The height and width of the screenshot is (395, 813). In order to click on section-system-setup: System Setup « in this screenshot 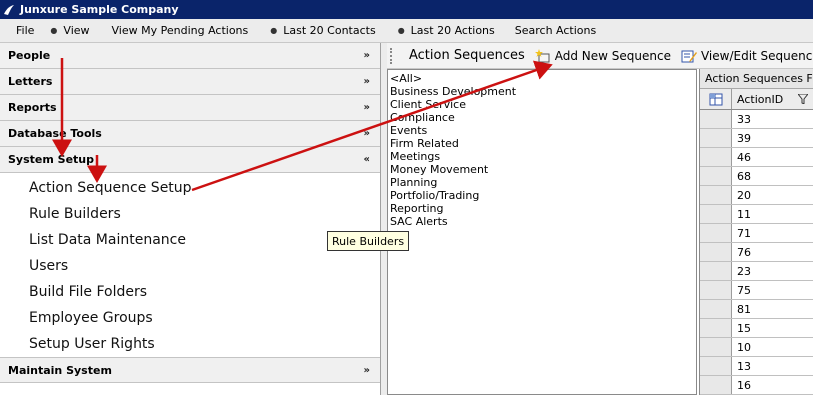, I will do `click(190, 160)`.